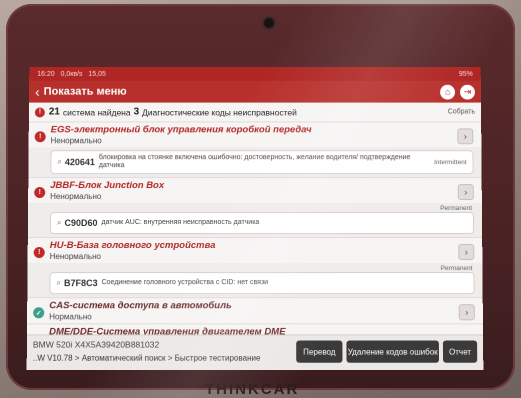 The image size is (521, 398). Describe the element at coordinates (80, 283) in the screenshot. I see `dtc-code: B7F8C3` at that location.